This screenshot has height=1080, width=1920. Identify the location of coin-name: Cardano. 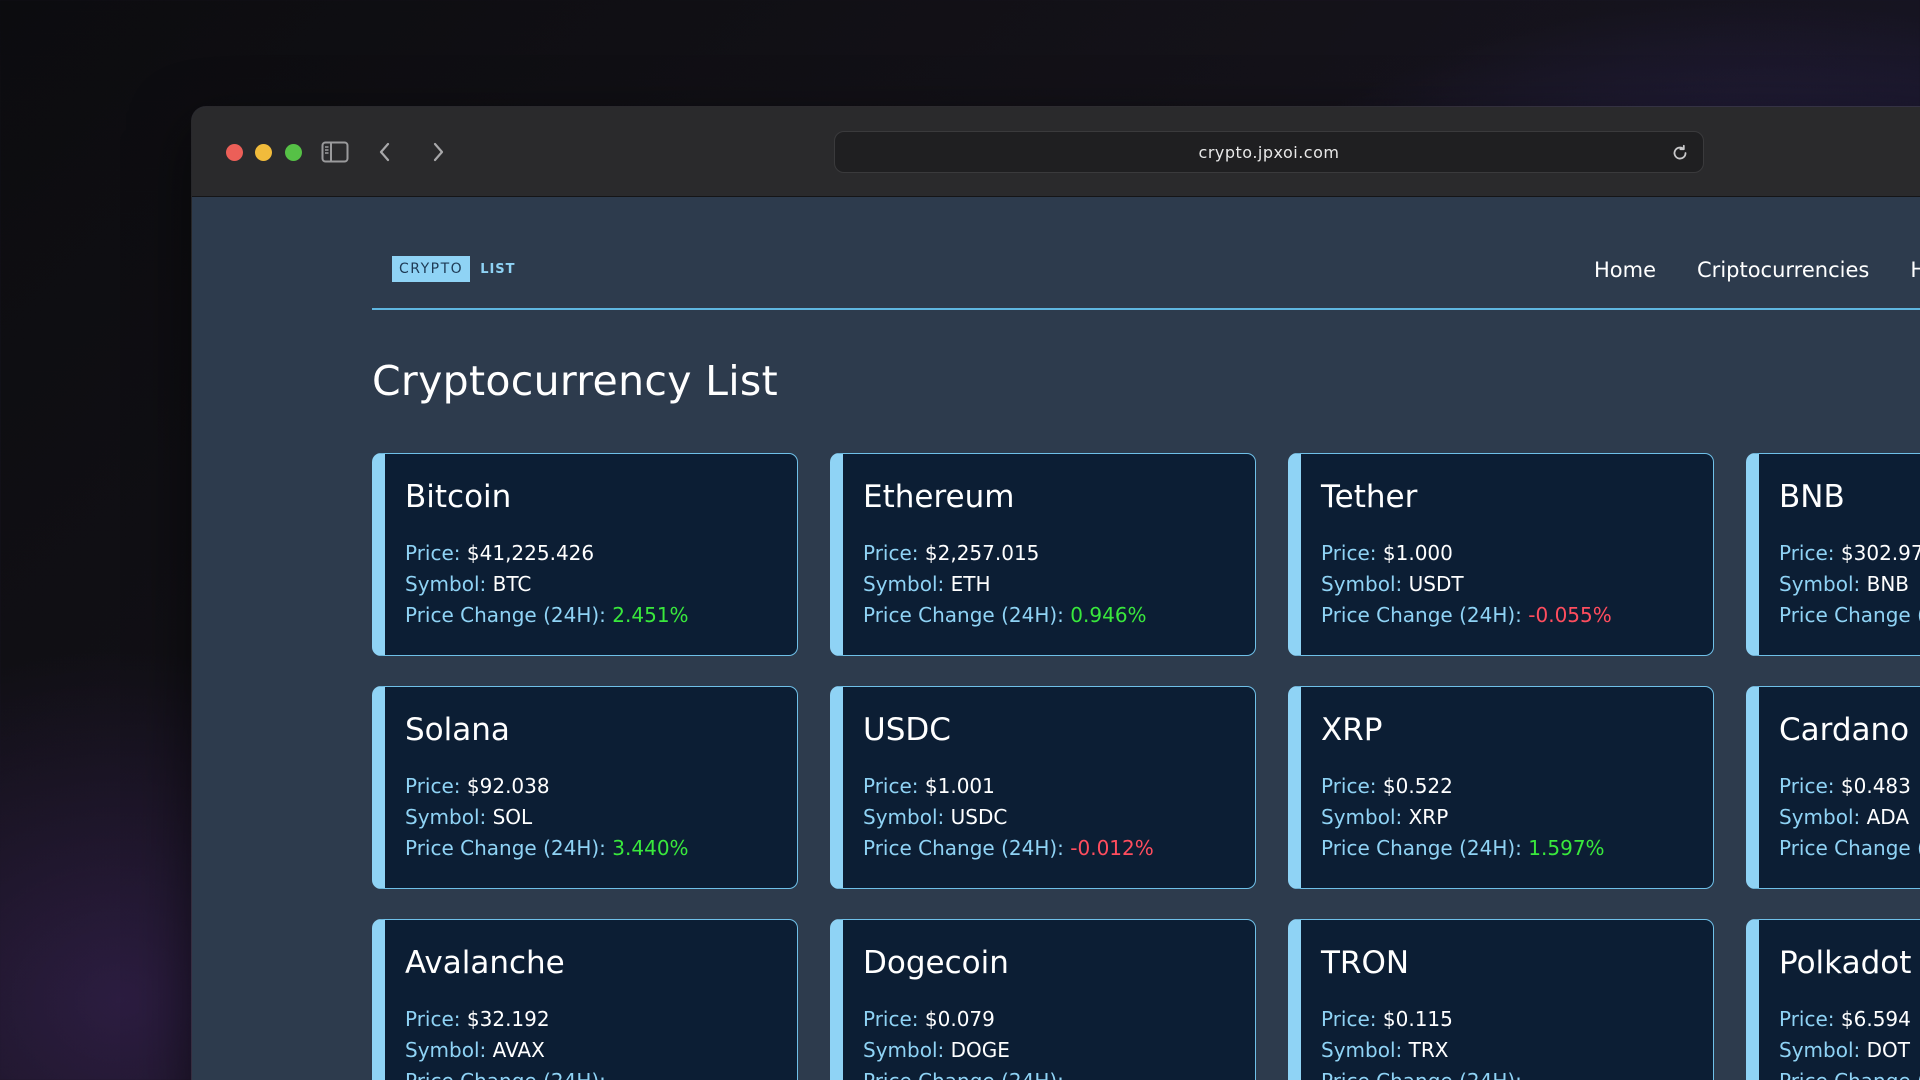
(1844, 730).